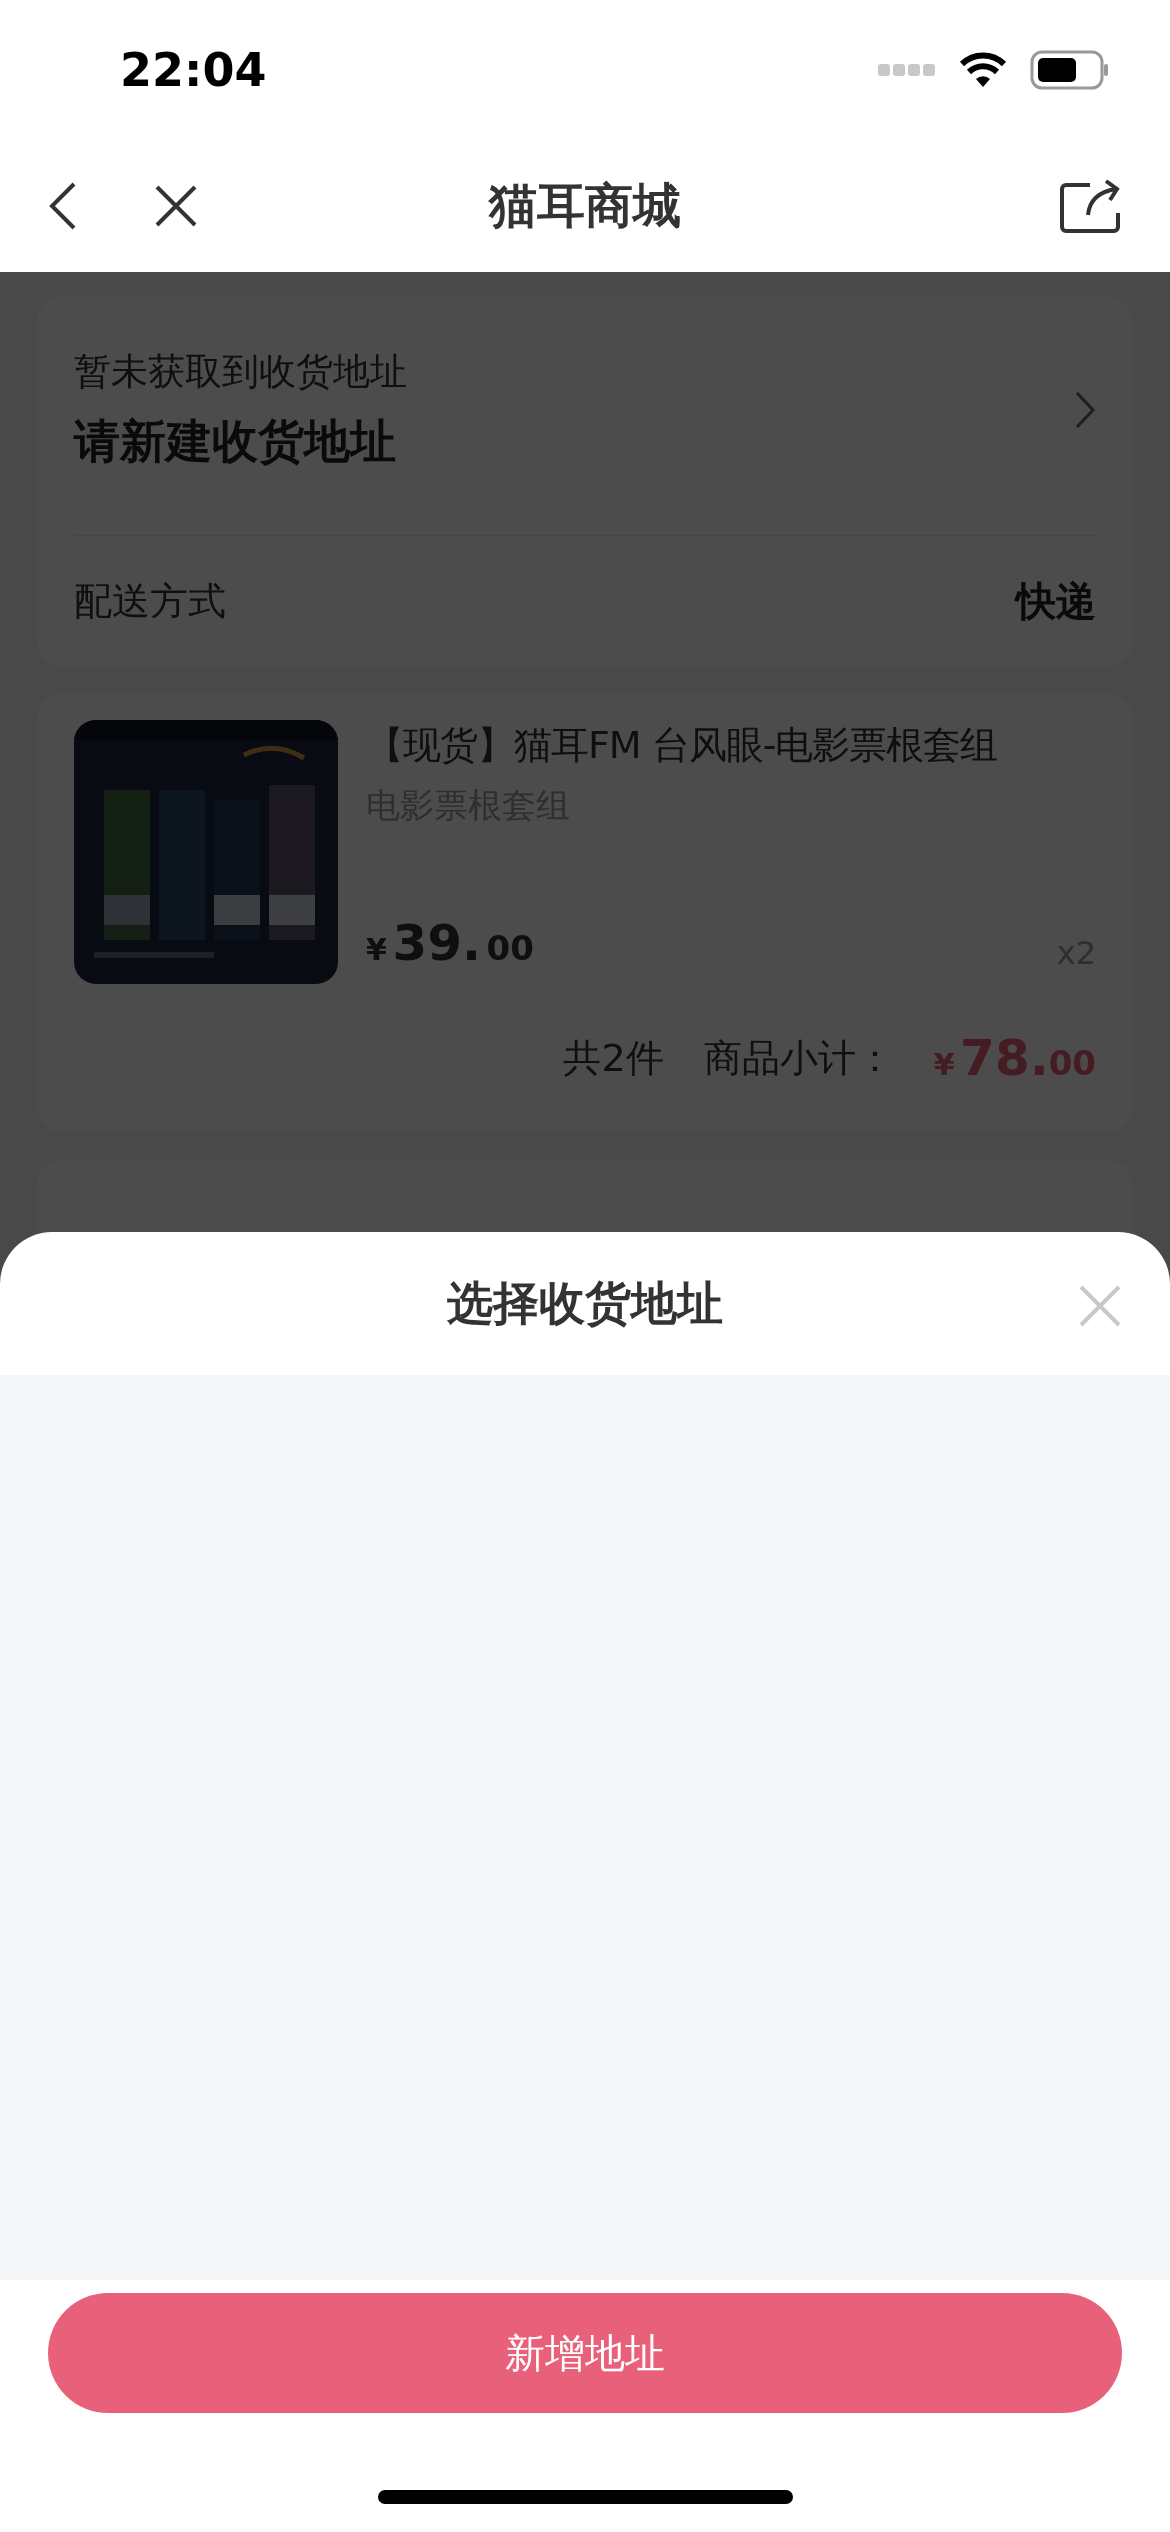  I want to click on product-title: 【现货】猫耳FM 台风眼-电影票根套组, so click(682, 745).